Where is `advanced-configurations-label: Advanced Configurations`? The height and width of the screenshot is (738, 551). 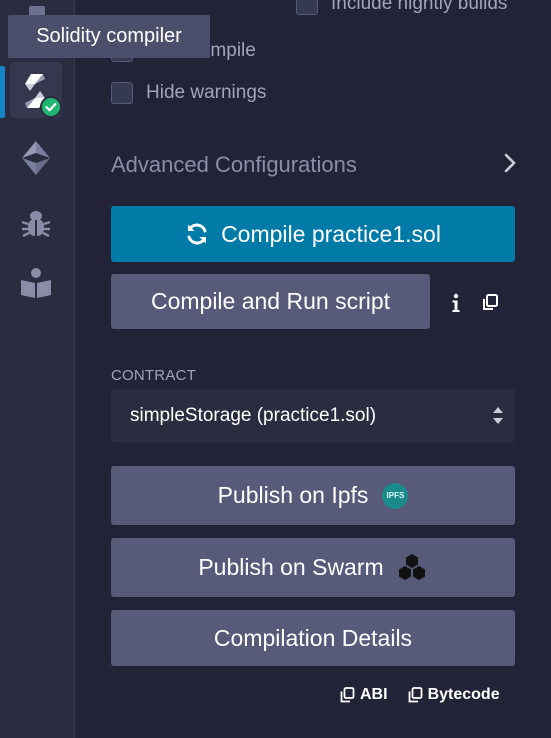
advanced-configurations-label: Advanced Configurations is located at coordinates (234, 164).